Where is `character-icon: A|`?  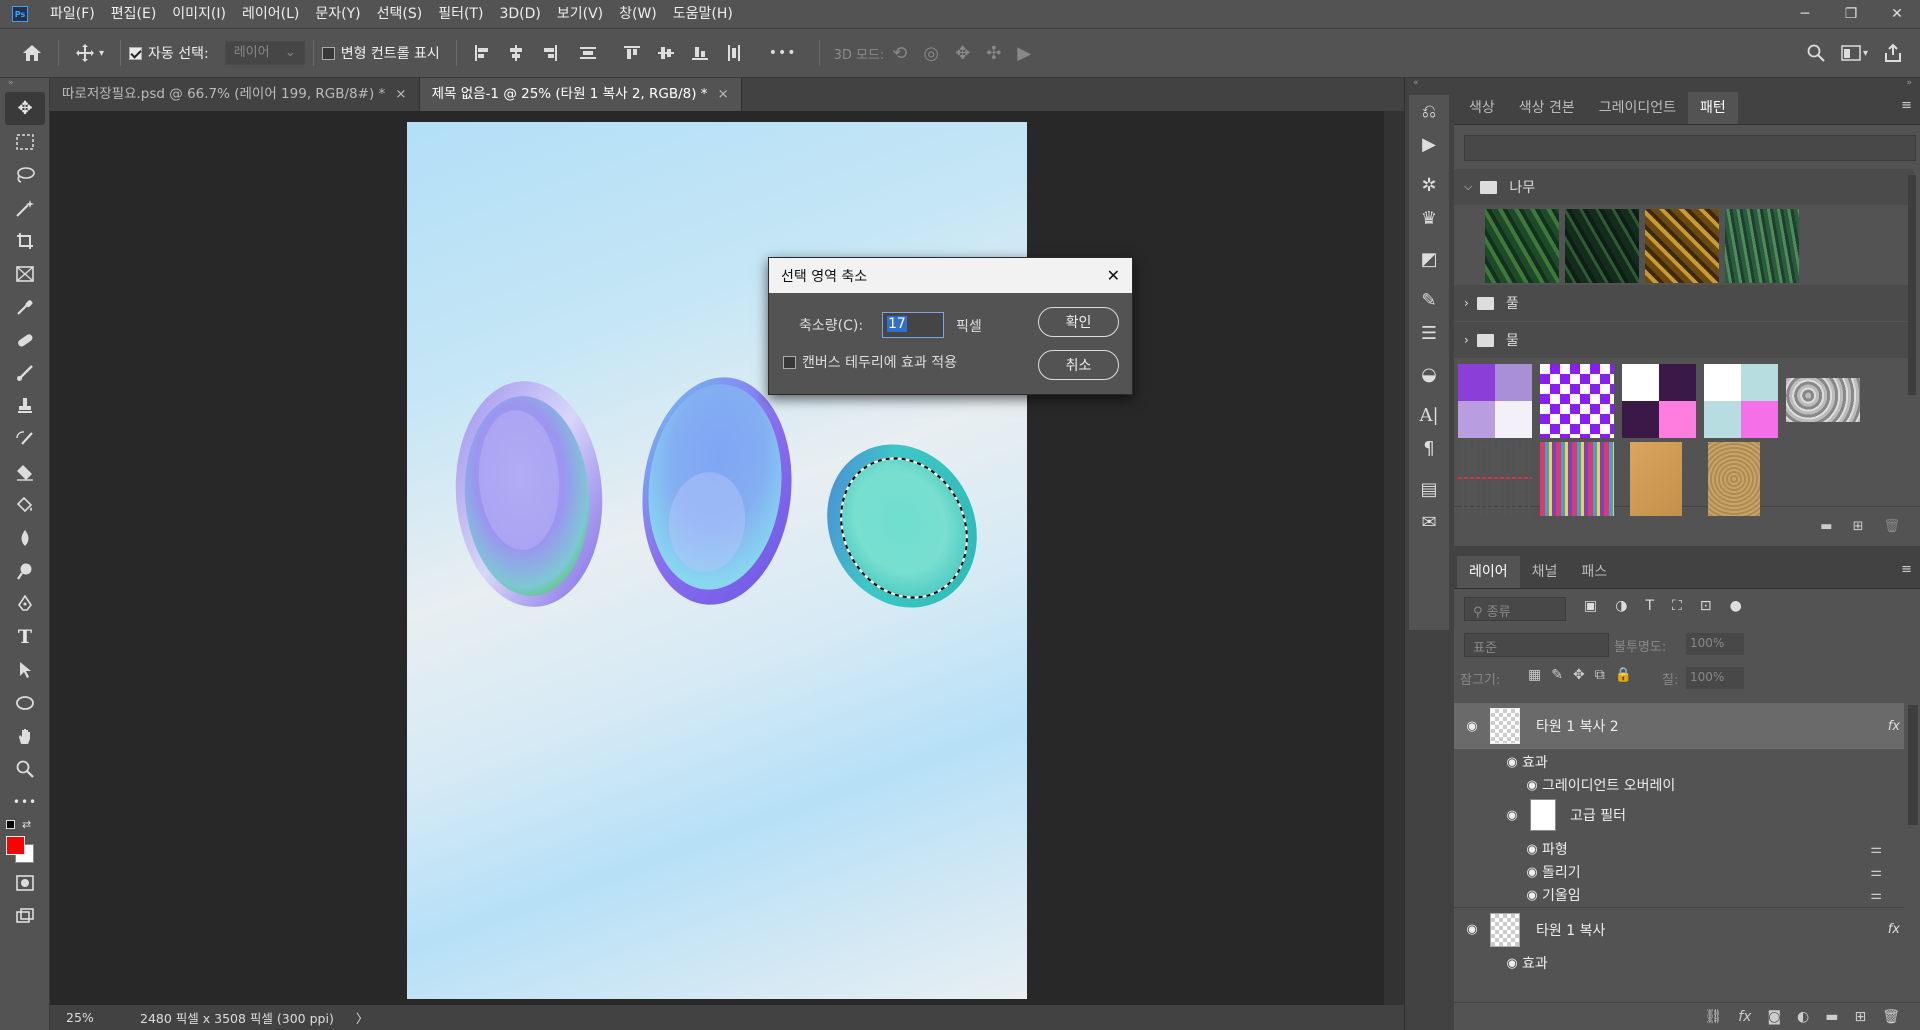 character-icon: A| is located at coordinates (1429, 415).